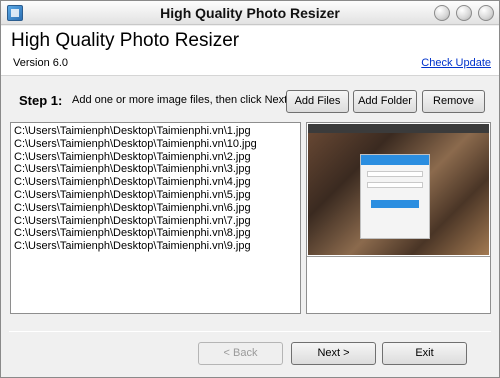 The width and height of the screenshot is (500, 378). Describe the element at coordinates (240, 353) in the screenshot. I see `back-button: < Back` at that location.